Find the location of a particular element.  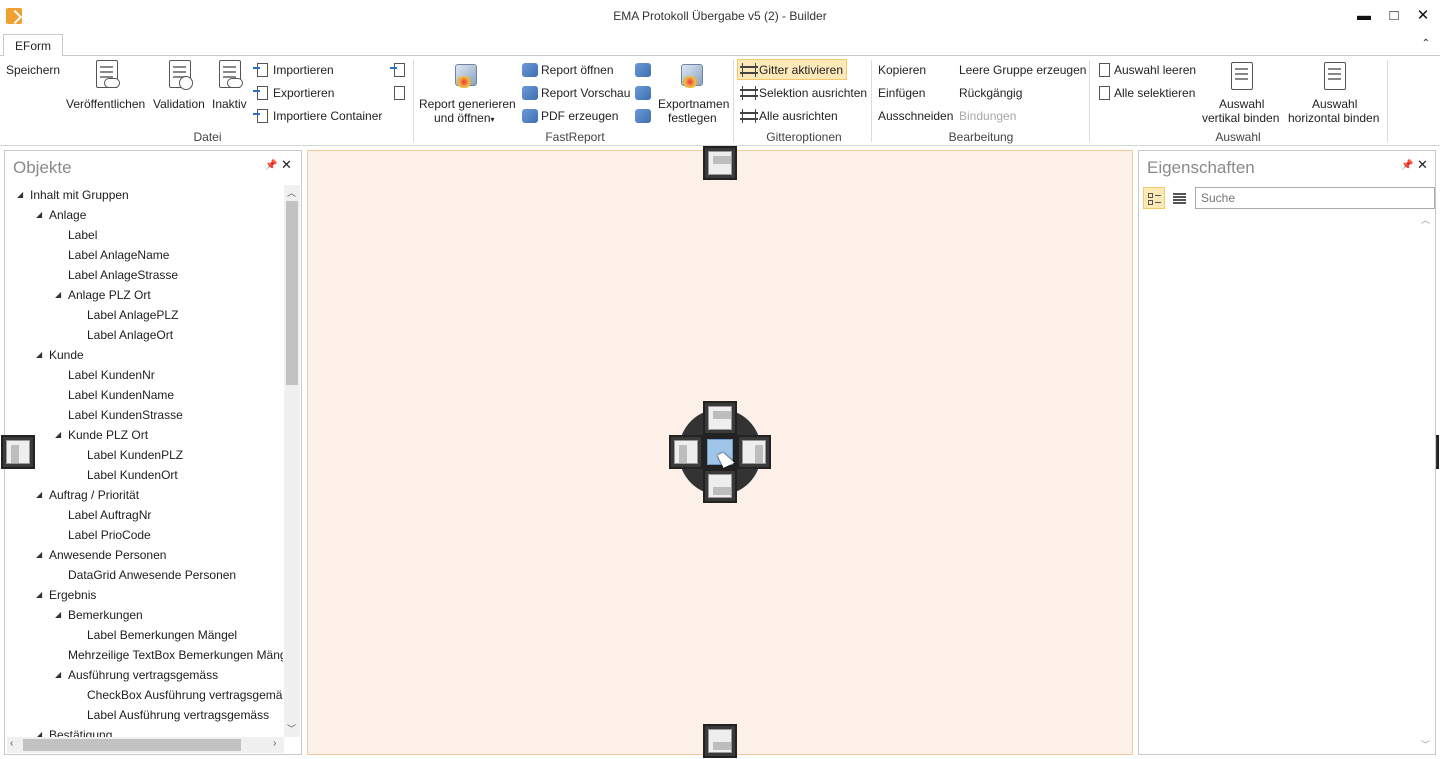

properties-panel-close-icon: ✕ is located at coordinates (1422, 165).